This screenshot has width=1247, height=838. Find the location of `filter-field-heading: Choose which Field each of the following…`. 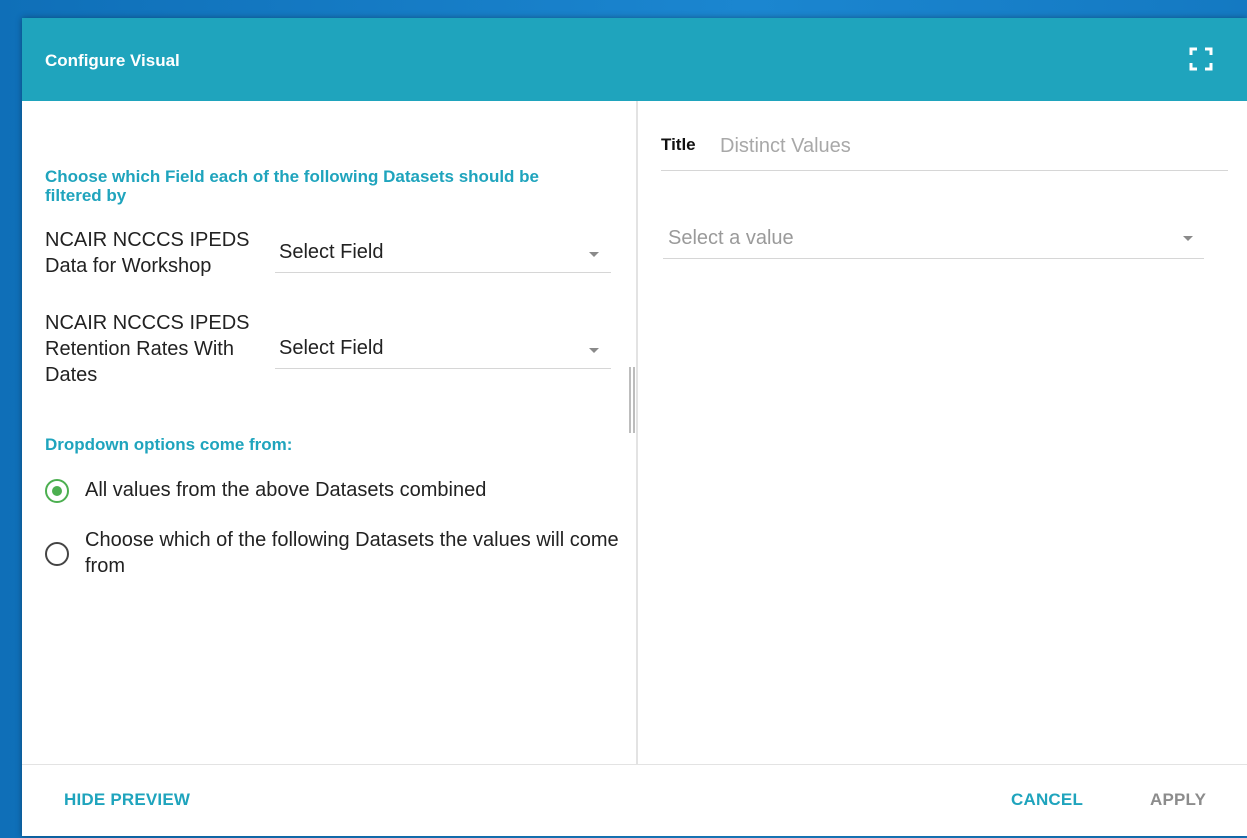

filter-field-heading: Choose which Field each of the following… is located at coordinates (292, 186).